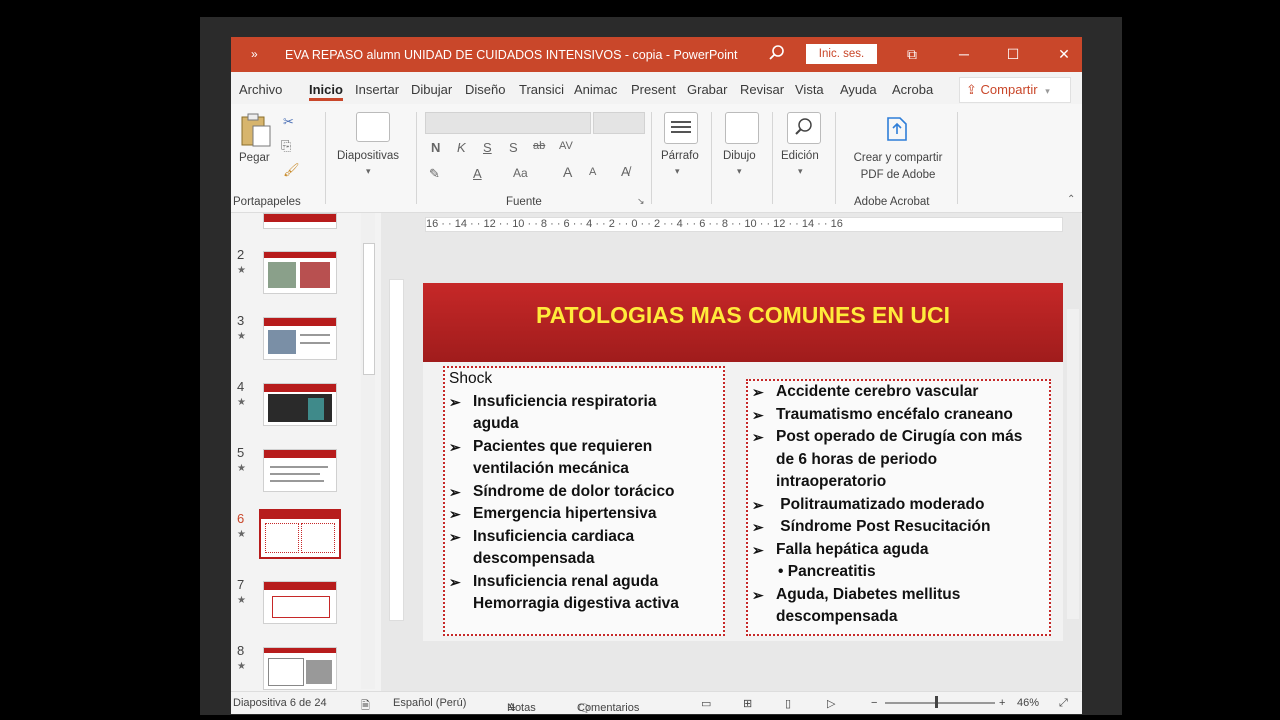 Image resolution: width=1280 pixels, height=720 pixels. What do you see at coordinates (326, 91) in the screenshot?
I see `tab-inicio: Inicio` at bounding box center [326, 91].